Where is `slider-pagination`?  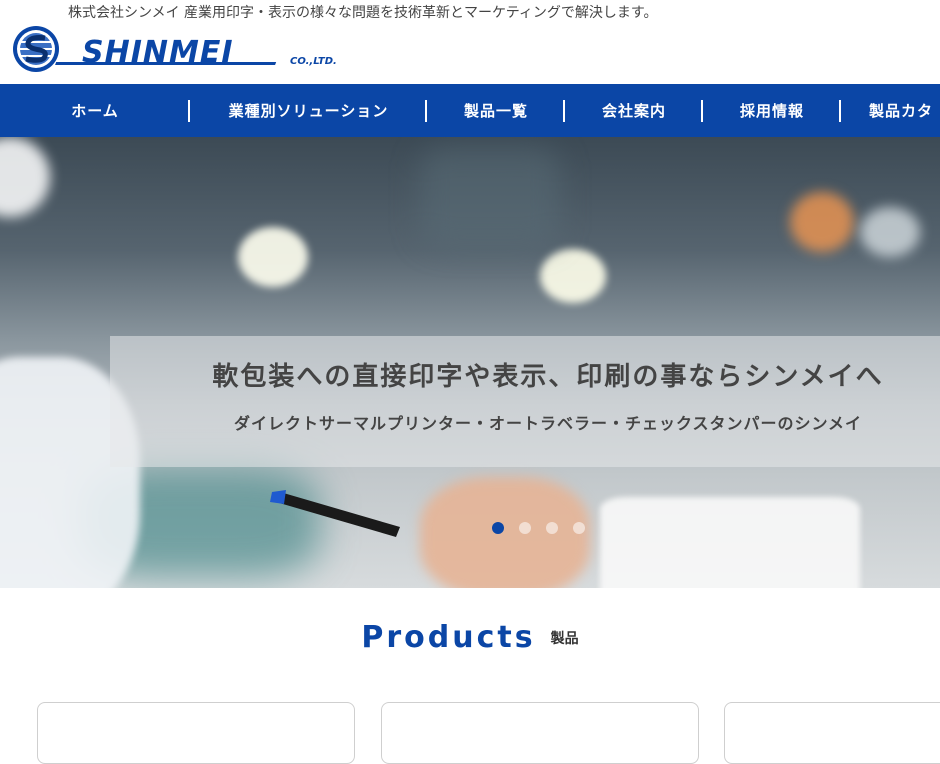
slider-pagination is located at coordinates (538, 528).